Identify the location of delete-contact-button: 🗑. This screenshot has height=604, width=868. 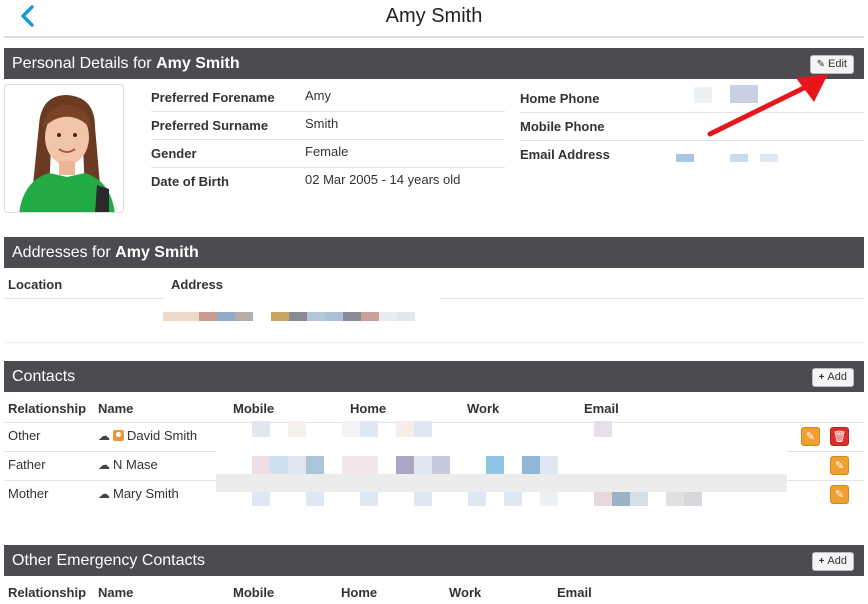
(839, 436).